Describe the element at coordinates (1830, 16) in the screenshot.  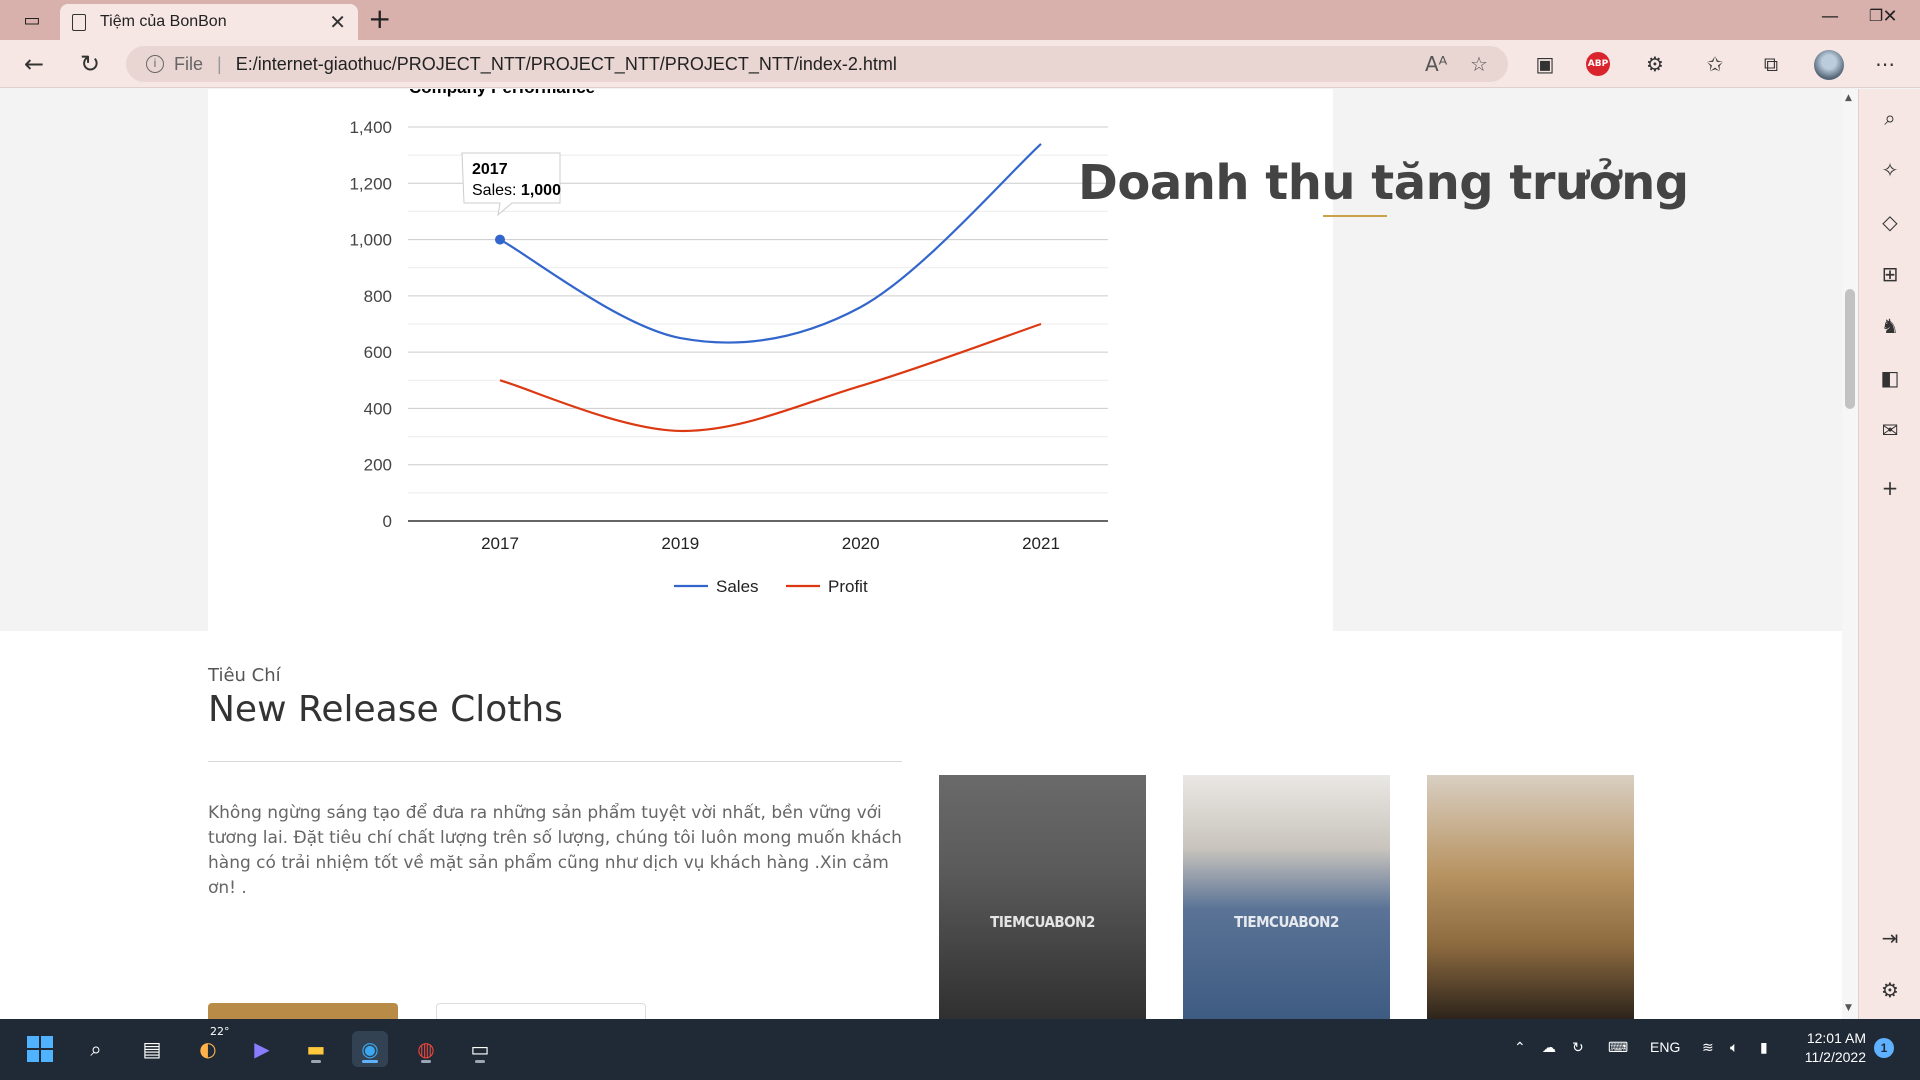
I see `minimize-icon: —` at that location.